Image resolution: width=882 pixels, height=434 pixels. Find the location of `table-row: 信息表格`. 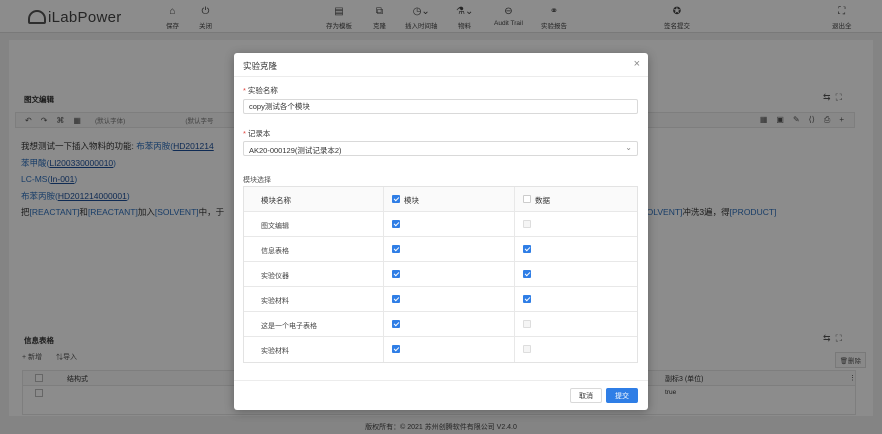

table-row: 信息表格 is located at coordinates (440, 249).